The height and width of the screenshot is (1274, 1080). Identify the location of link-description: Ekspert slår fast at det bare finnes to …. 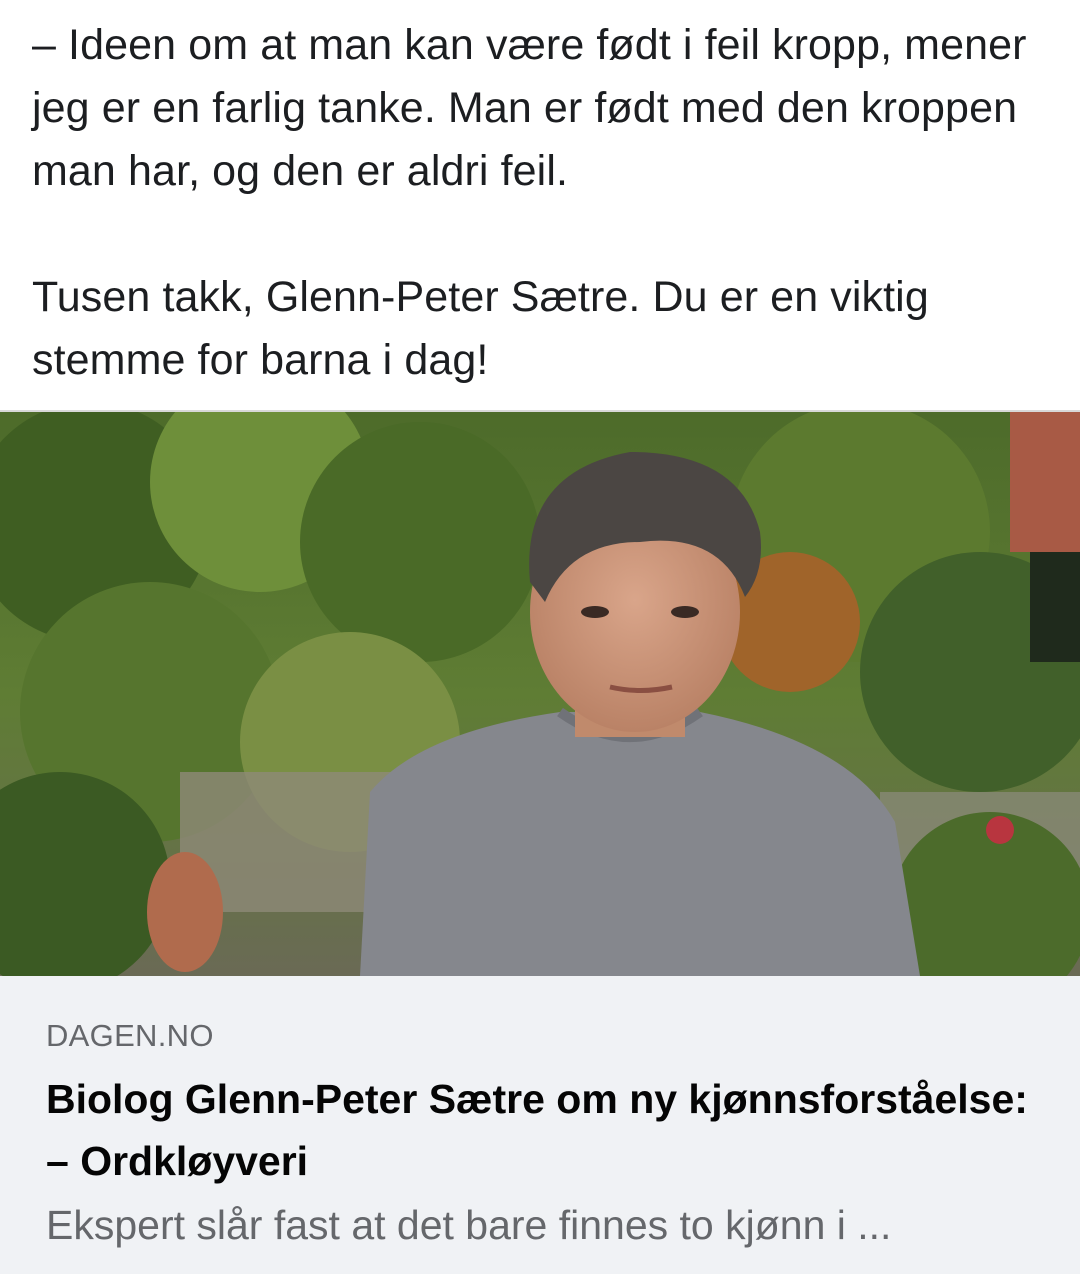
(469, 1225).